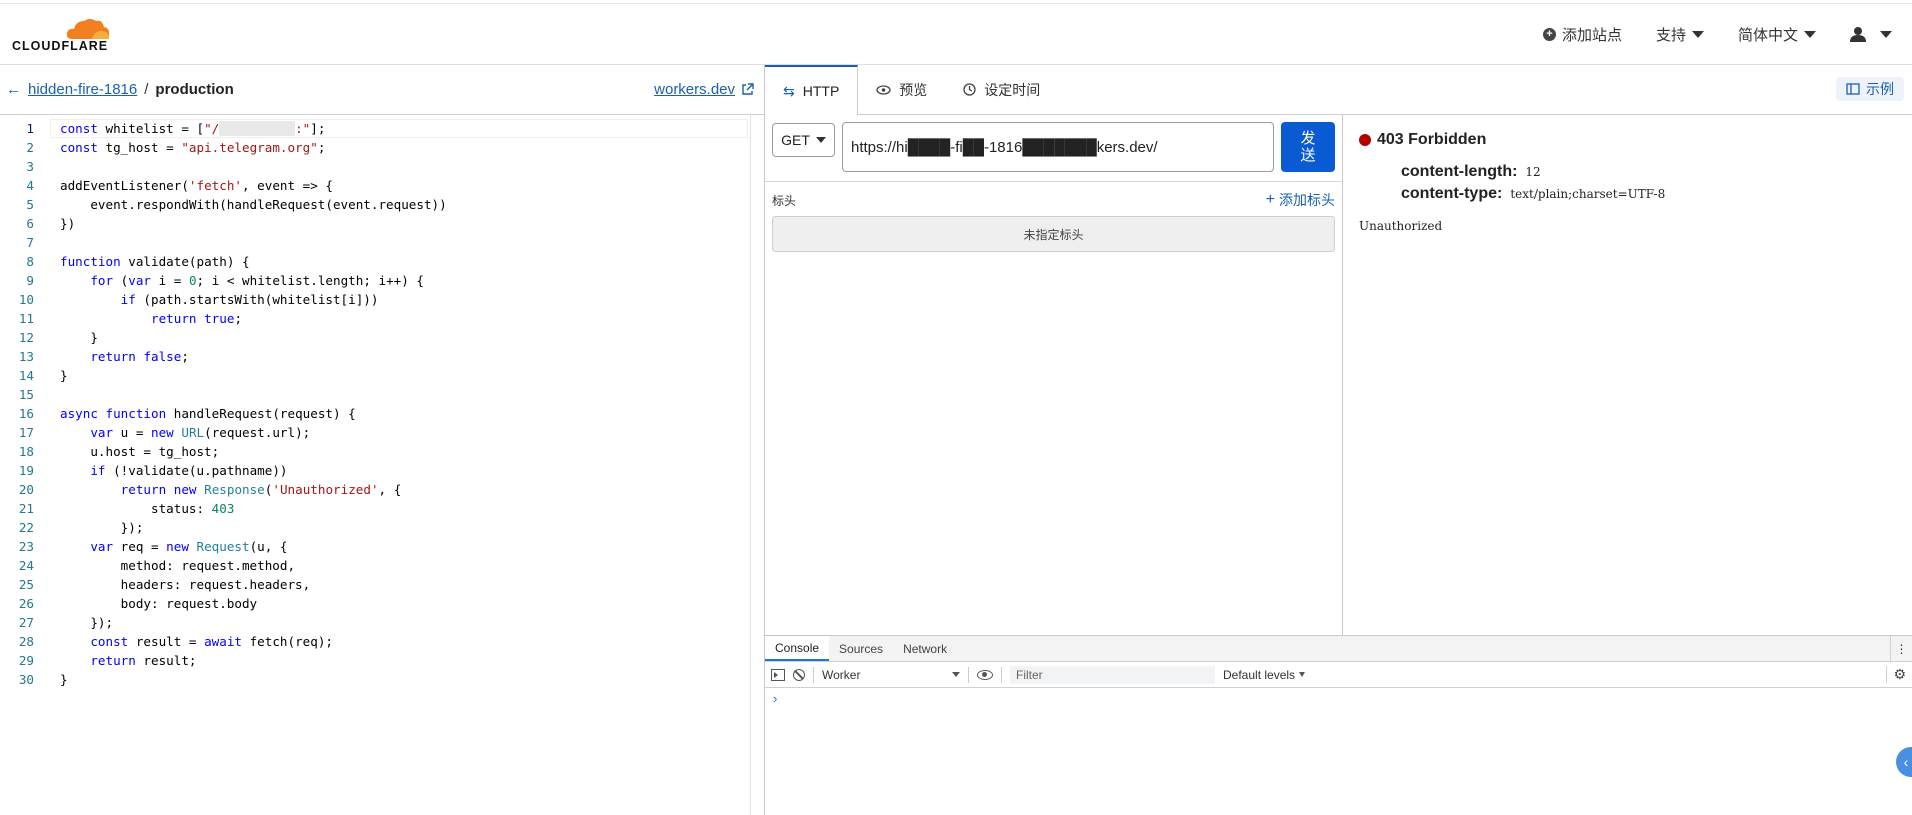 This screenshot has height=815, width=1912. I want to click on cloudflare-logo: CLOUDFLARE, so click(67, 34).